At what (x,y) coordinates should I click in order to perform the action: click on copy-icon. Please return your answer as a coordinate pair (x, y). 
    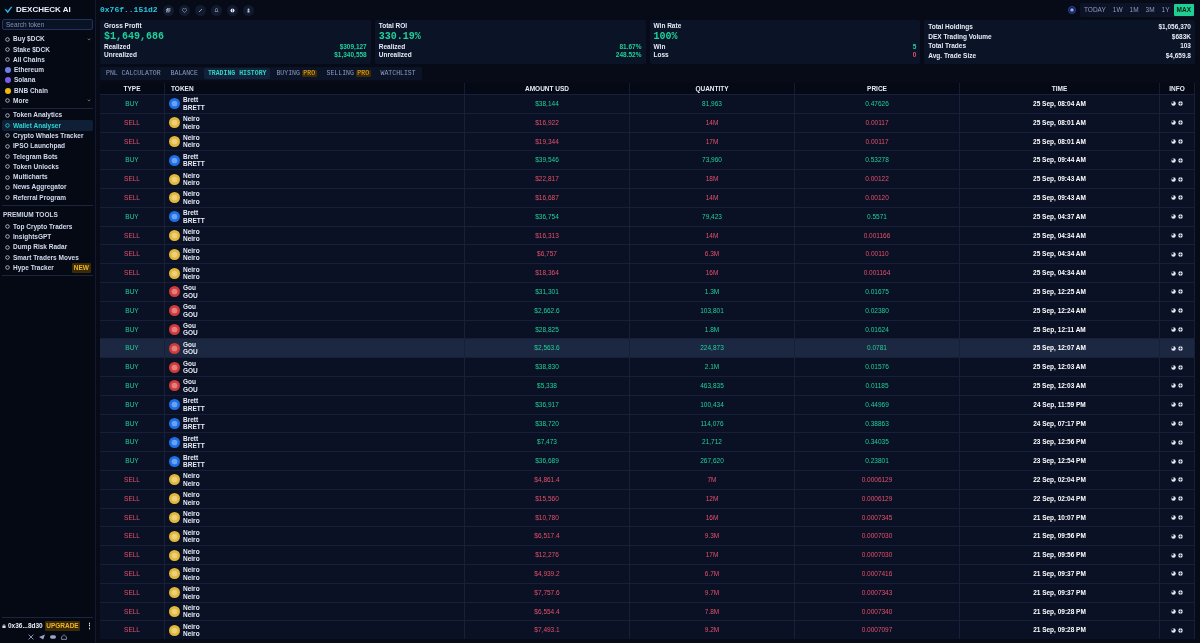
    Looking at the image, I should click on (168, 10).